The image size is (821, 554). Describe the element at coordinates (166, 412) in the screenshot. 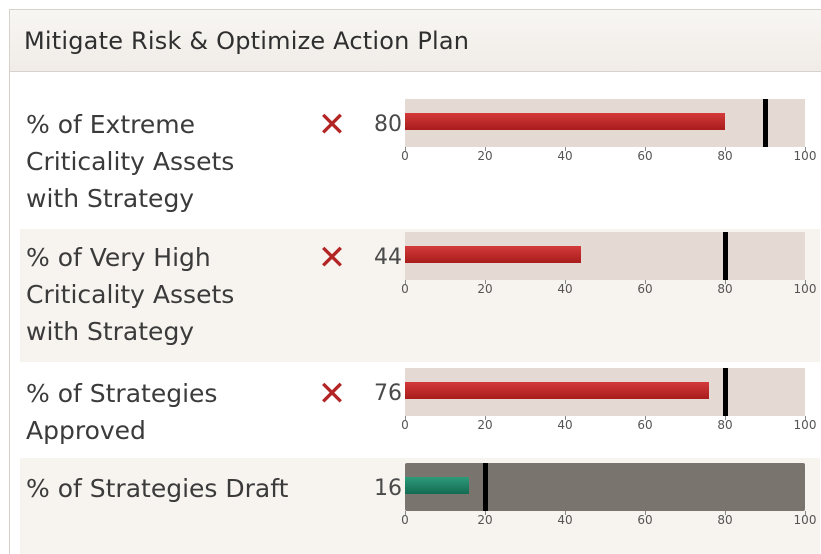

I see `metric-label: % of Strategies Approved` at that location.